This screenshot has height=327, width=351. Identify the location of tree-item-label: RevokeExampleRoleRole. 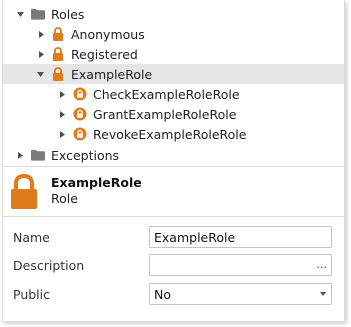
(170, 134).